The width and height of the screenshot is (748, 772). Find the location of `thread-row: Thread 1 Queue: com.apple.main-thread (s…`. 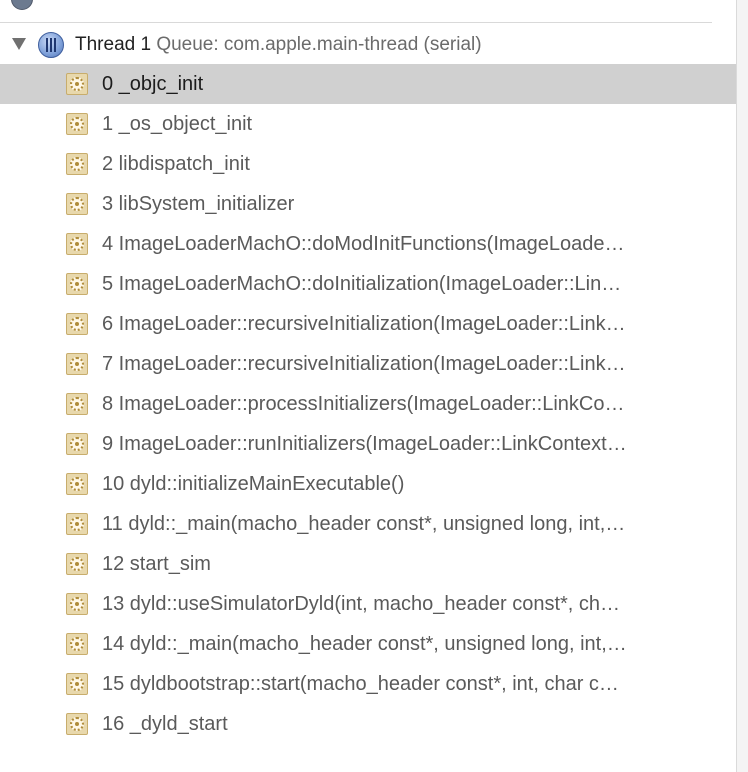

thread-row: Thread 1 Queue: com.apple.main-thread (s… is located at coordinates (368, 45).